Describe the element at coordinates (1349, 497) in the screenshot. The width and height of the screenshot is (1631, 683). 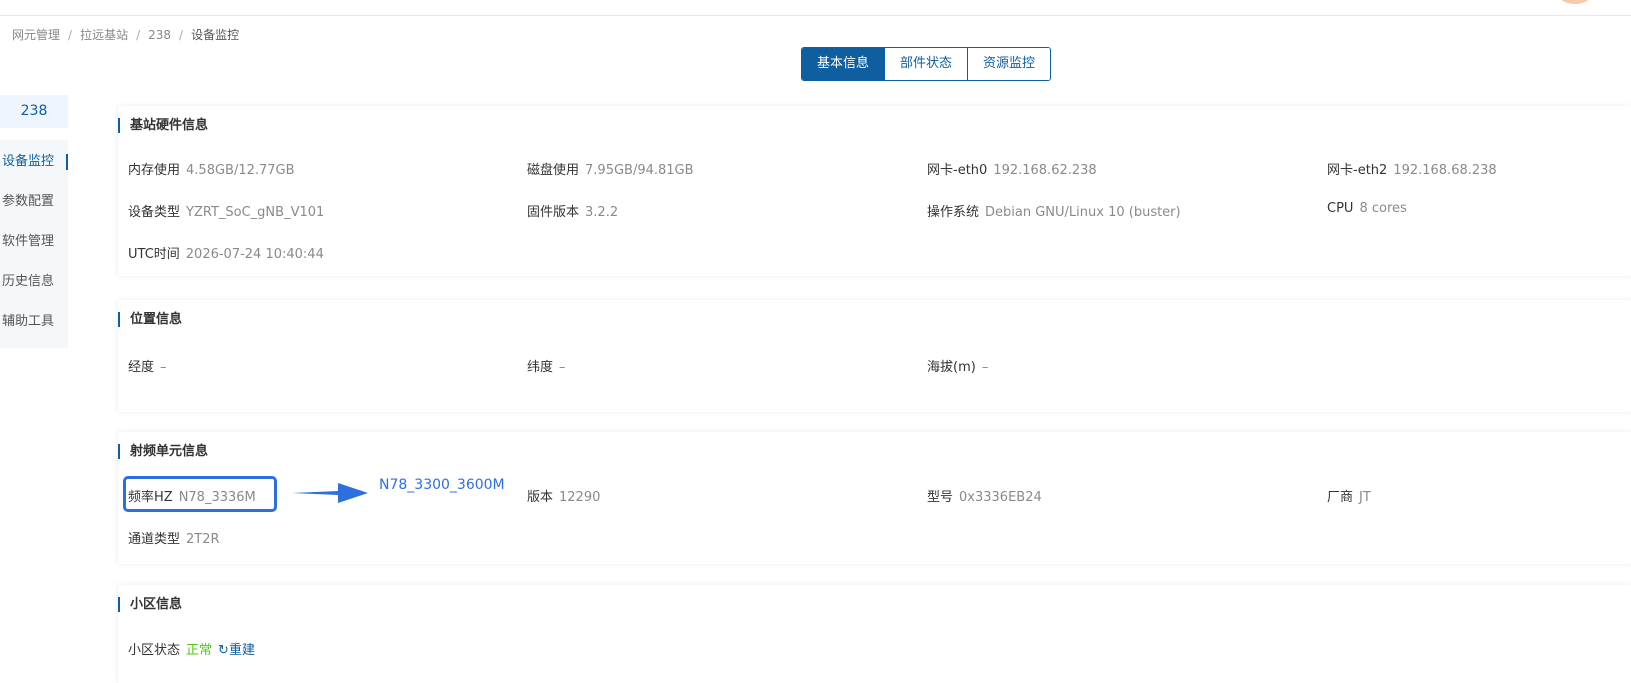
I see `field-vendor: 厂商 JT` at that location.